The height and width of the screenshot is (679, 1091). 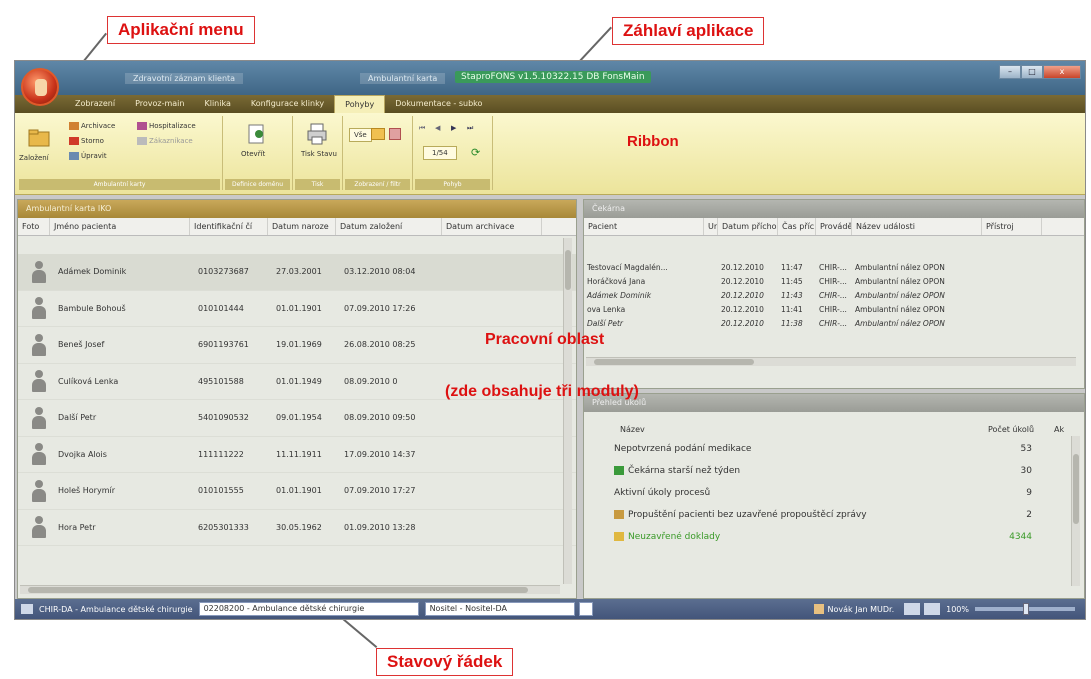 I want to click on column-performer: Prováděj, so click(x=834, y=226).